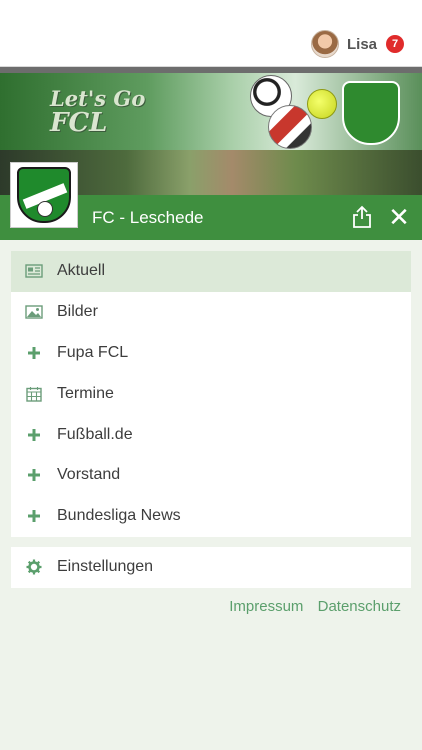  What do you see at coordinates (211, 312) in the screenshot?
I see `menu-item-bilder: Bilder` at bounding box center [211, 312].